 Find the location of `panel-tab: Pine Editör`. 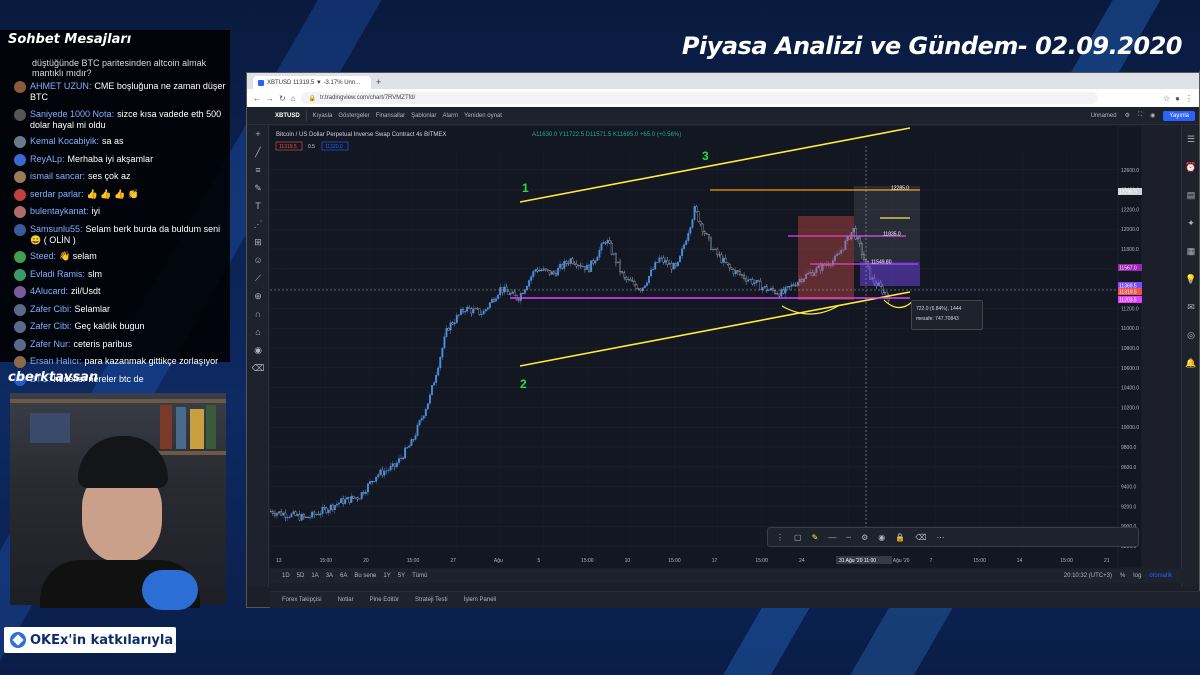

panel-tab: Pine Editör is located at coordinates (384, 600).